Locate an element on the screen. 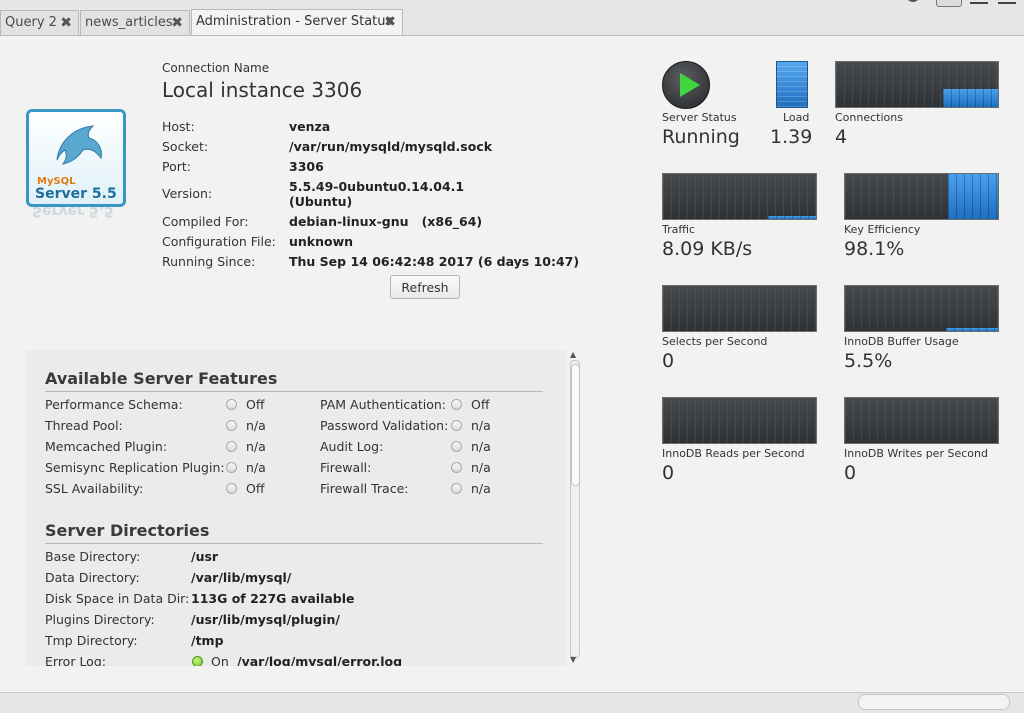 The width and height of the screenshot is (1024, 713). innodb-reads-label: InnoDB Reads per Second is located at coordinates (733, 453).